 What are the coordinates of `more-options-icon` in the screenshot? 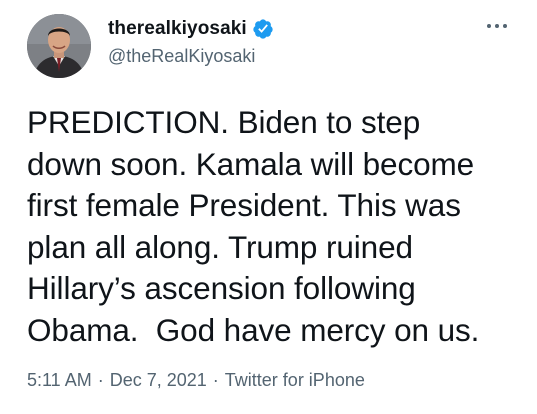 It's located at (497, 26).